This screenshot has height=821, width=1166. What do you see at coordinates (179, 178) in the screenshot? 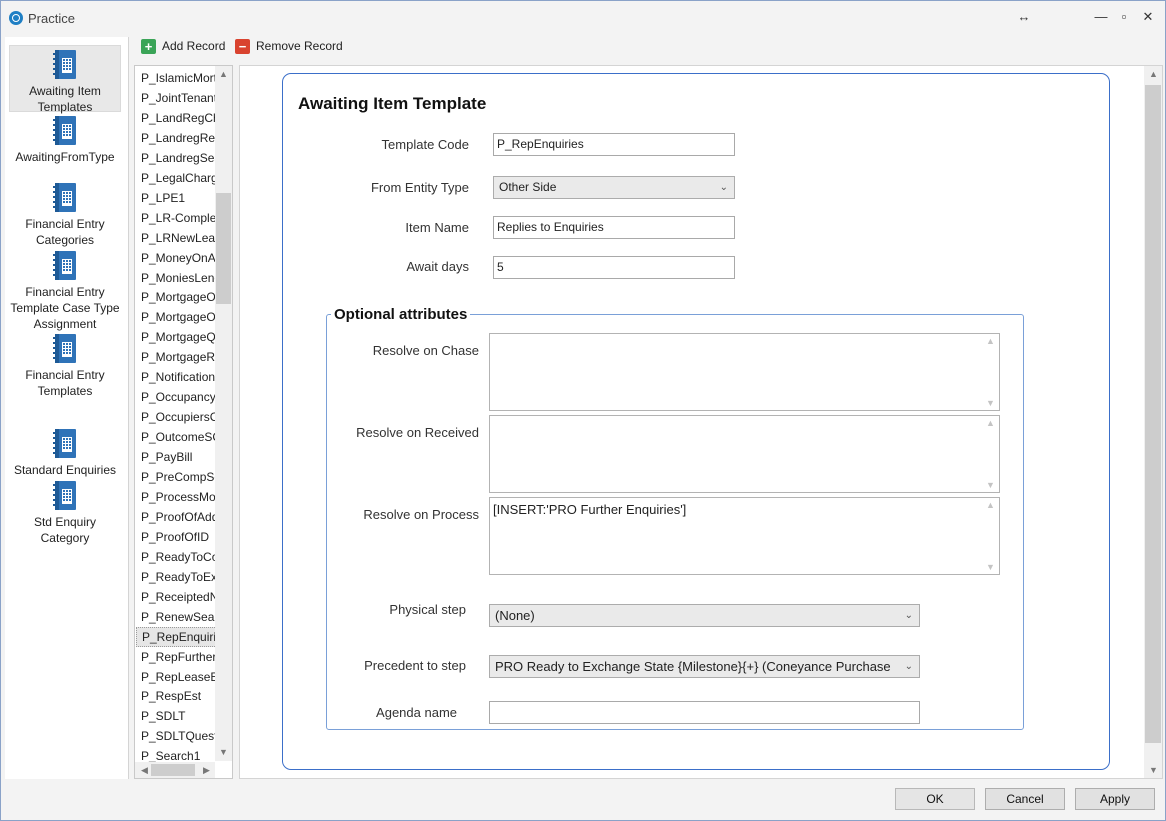
I see `list-item: P_LegalCharge` at bounding box center [179, 178].